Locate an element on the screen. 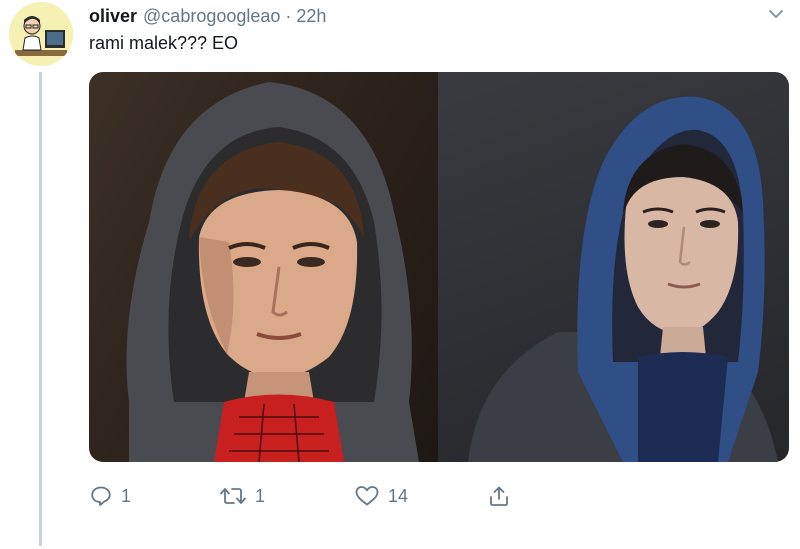  retweet-count: 1 is located at coordinates (260, 495).